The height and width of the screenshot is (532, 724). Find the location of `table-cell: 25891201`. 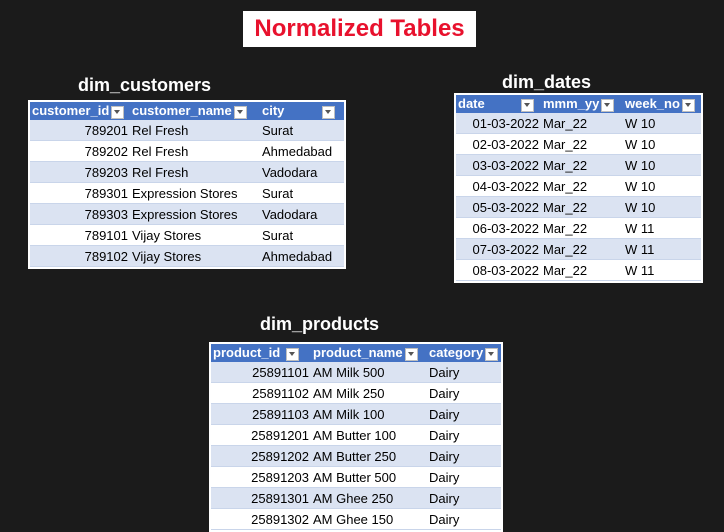

table-cell: 25891201 is located at coordinates (261, 435).